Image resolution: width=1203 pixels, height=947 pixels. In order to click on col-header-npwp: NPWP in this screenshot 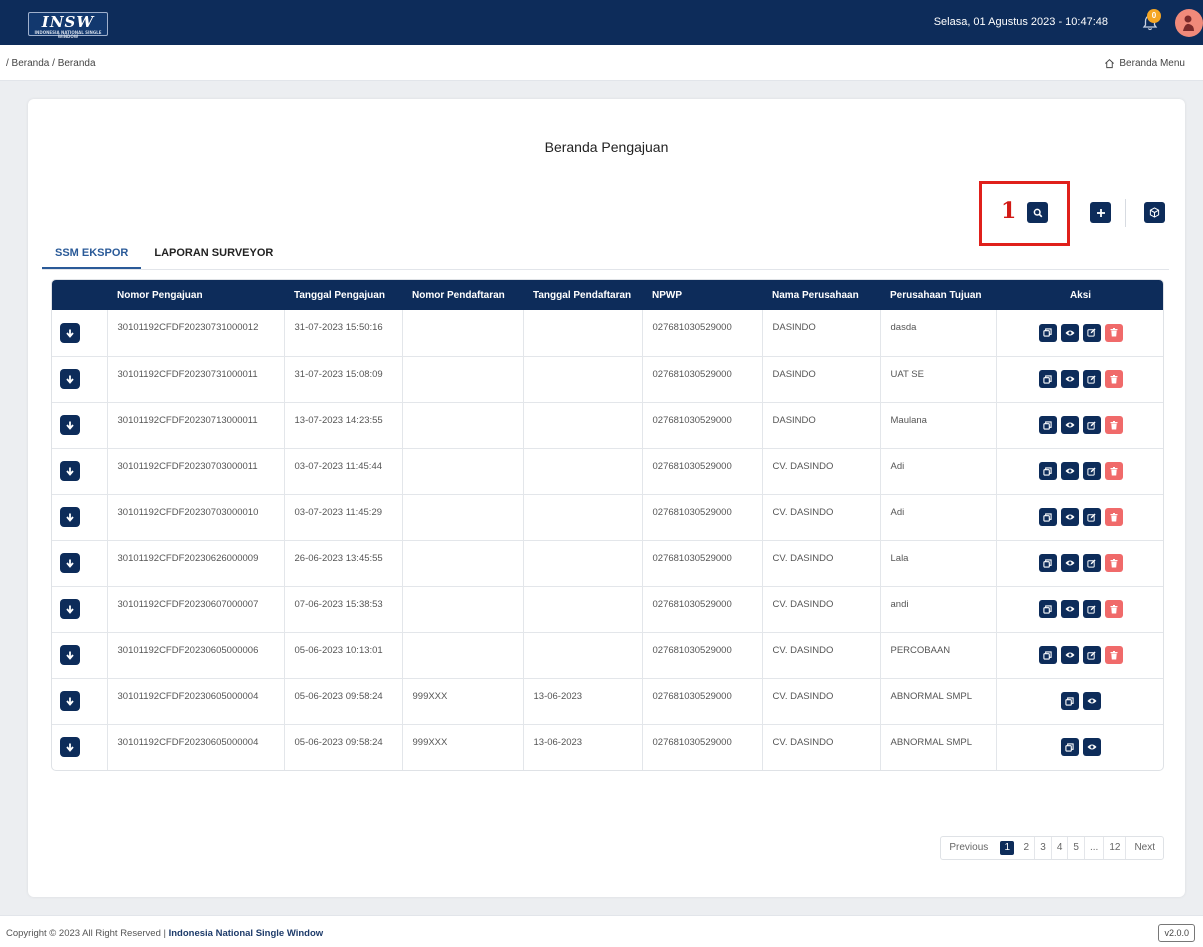, I will do `click(702, 295)`.